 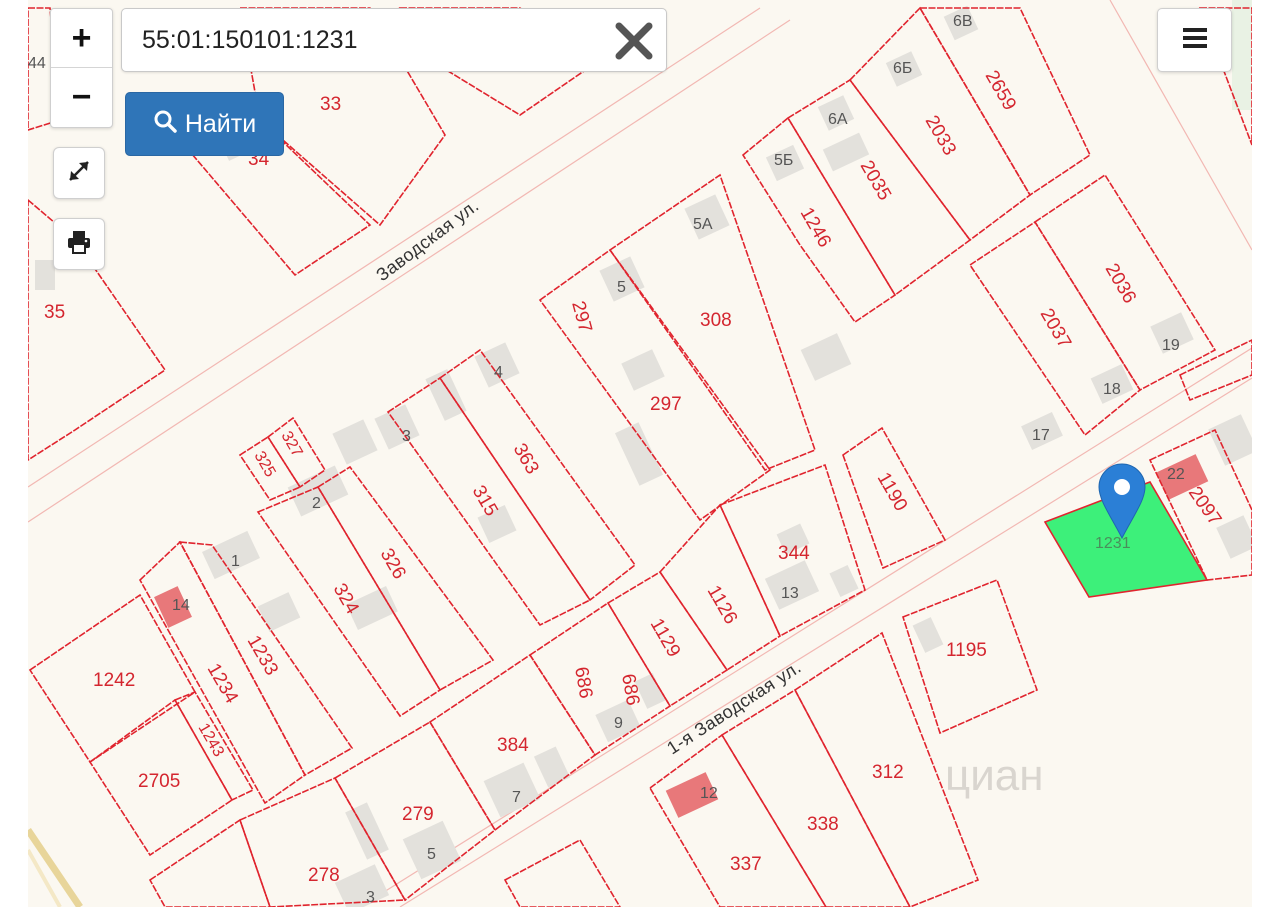 What do you see at coordinates (1041, 435) in the screenshot?
I see `house-number-label: 17` at bounding box center [1041, 435].